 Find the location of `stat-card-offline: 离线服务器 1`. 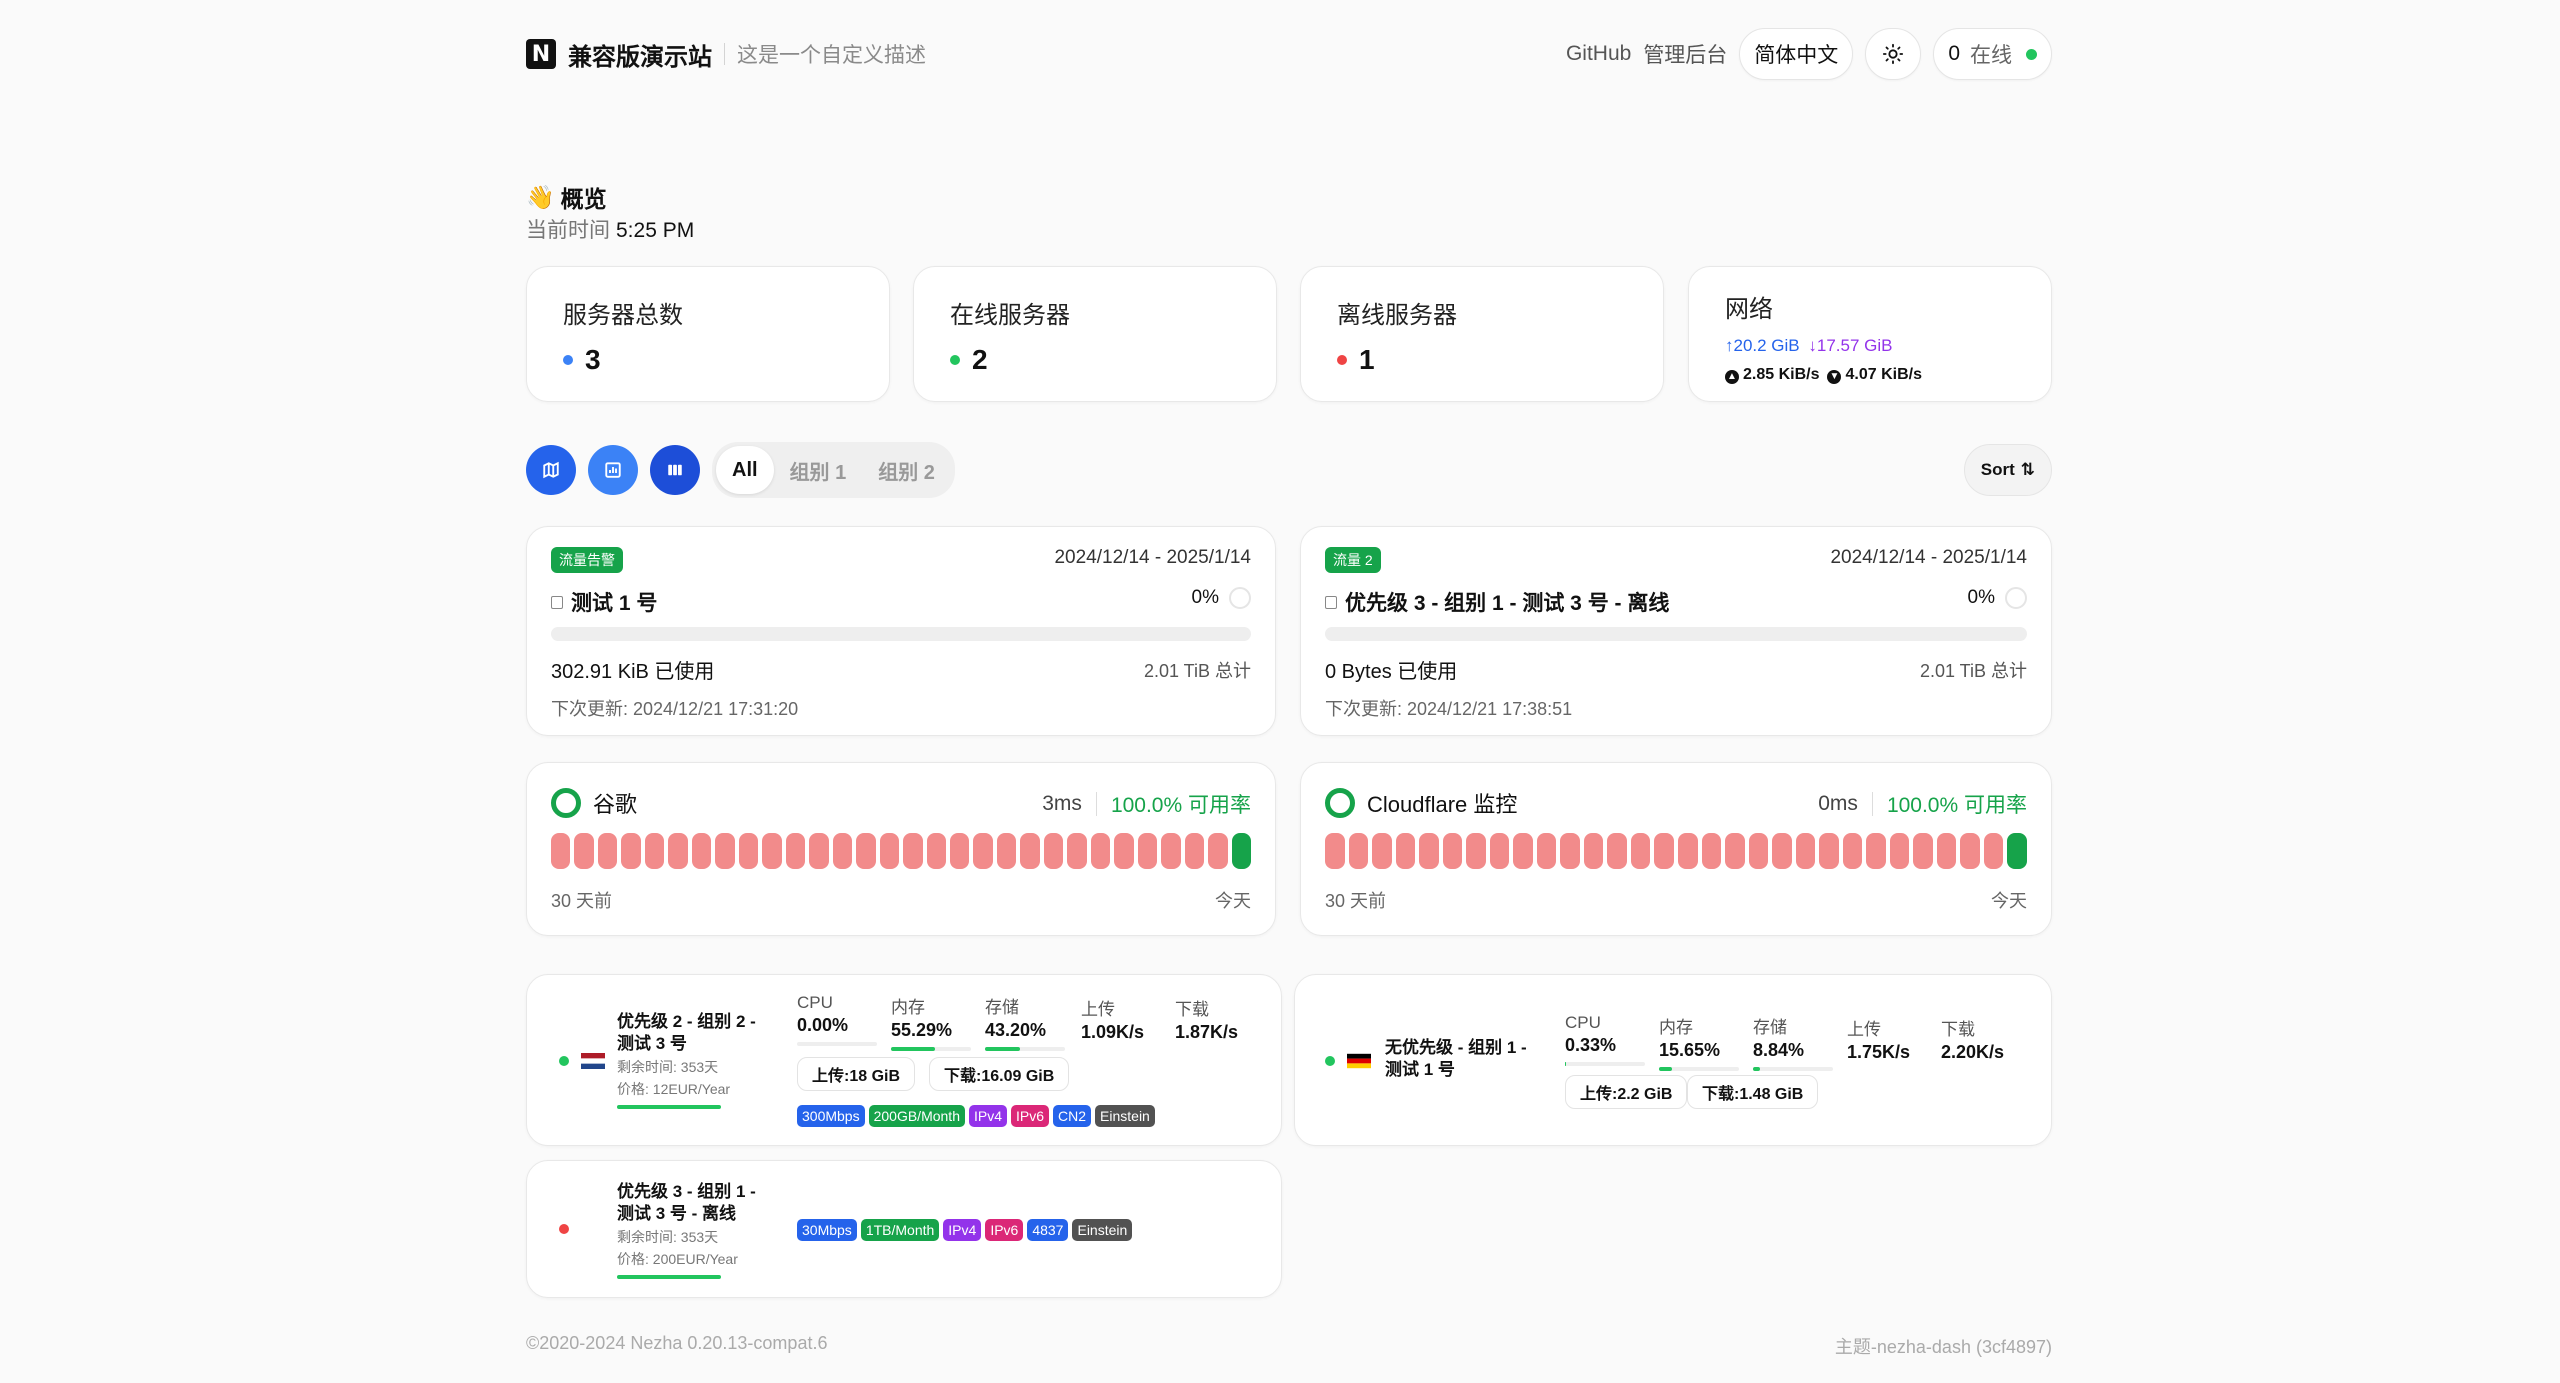

stat-card-offline: 离线服务器 1 is located at coordinates (1482, 334).